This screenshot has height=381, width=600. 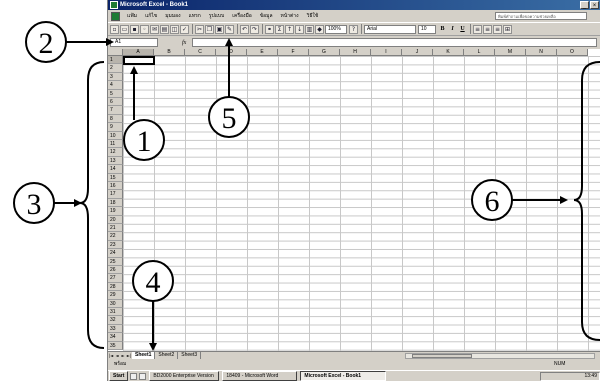 What do you see at coordinates (452, 29) in the screenshot?
I see `italic-button: I` at bounding box center [452, 29].